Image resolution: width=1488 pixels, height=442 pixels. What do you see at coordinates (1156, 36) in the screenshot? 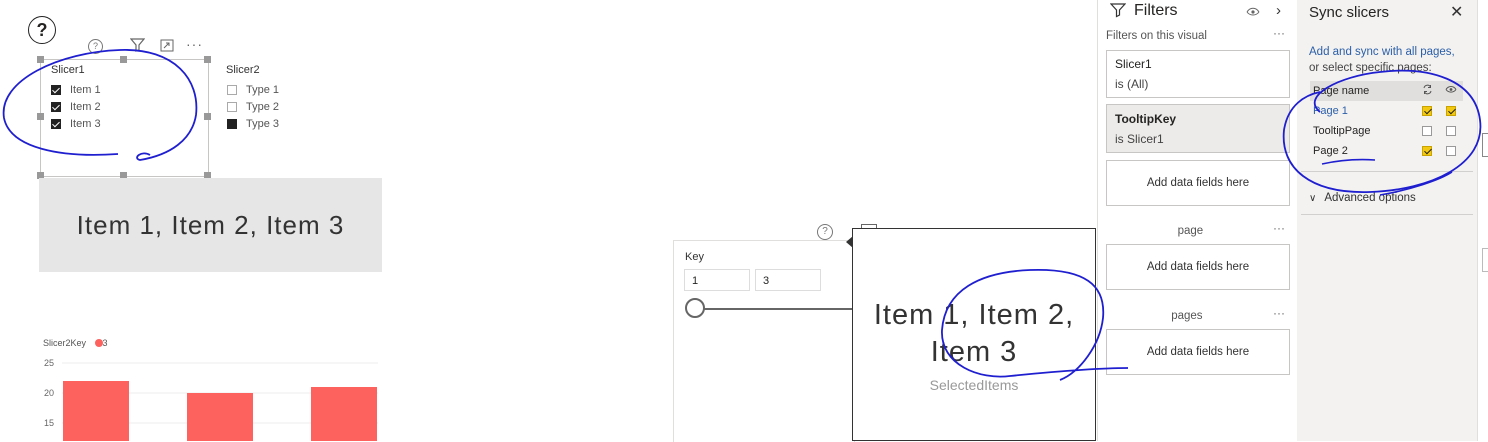
I see `section-visual-title: Filters on this visual` at bounding box center [1156, 36].